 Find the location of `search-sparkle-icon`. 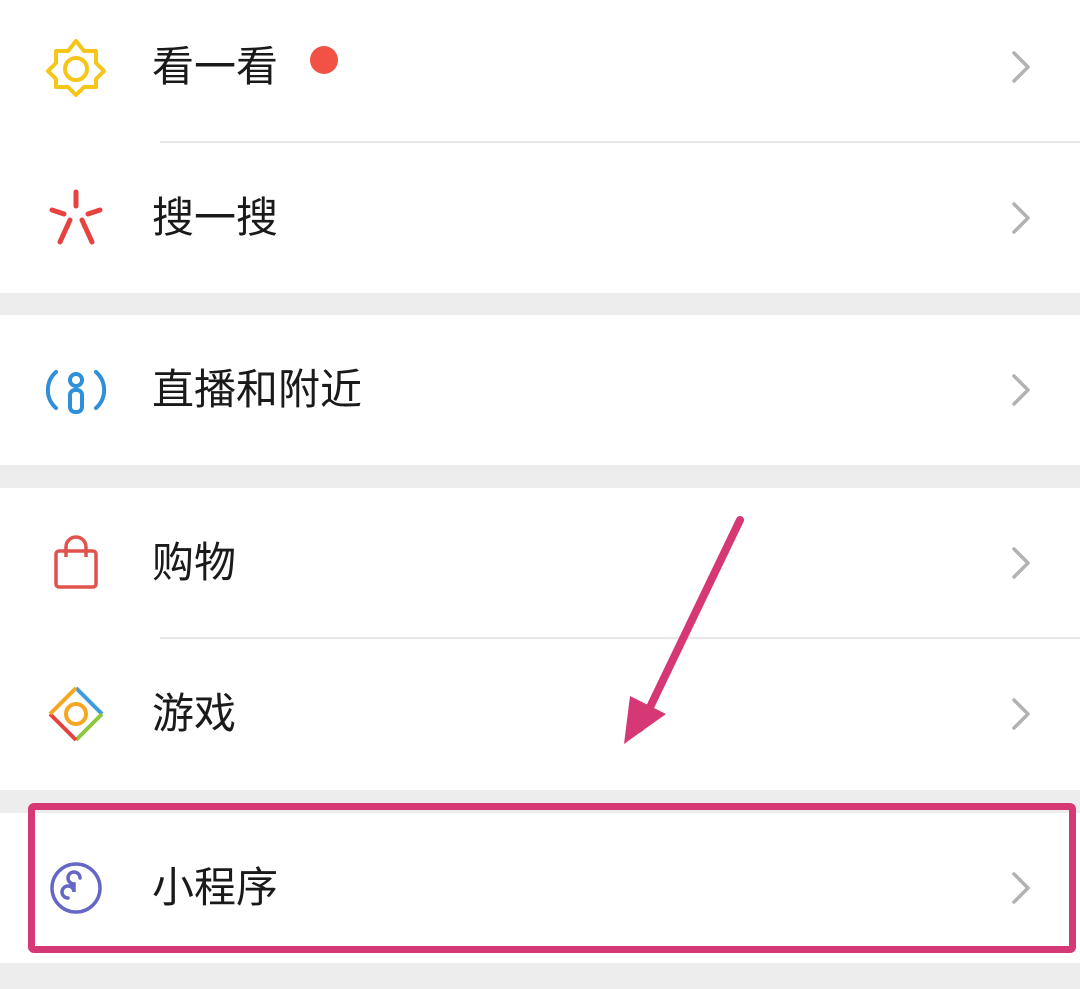

search-sparkle-icon is located at coordinates (76, 218).